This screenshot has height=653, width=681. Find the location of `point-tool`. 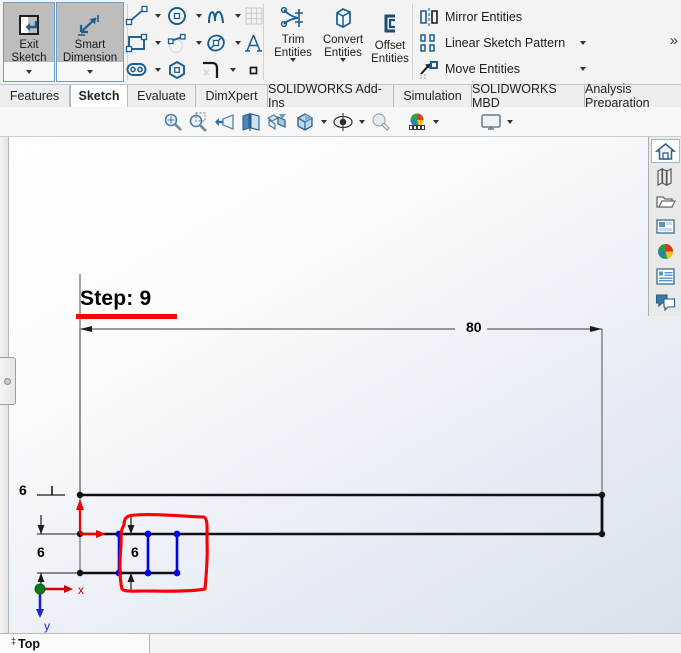

point-tool is located at coordinates (254, 70).